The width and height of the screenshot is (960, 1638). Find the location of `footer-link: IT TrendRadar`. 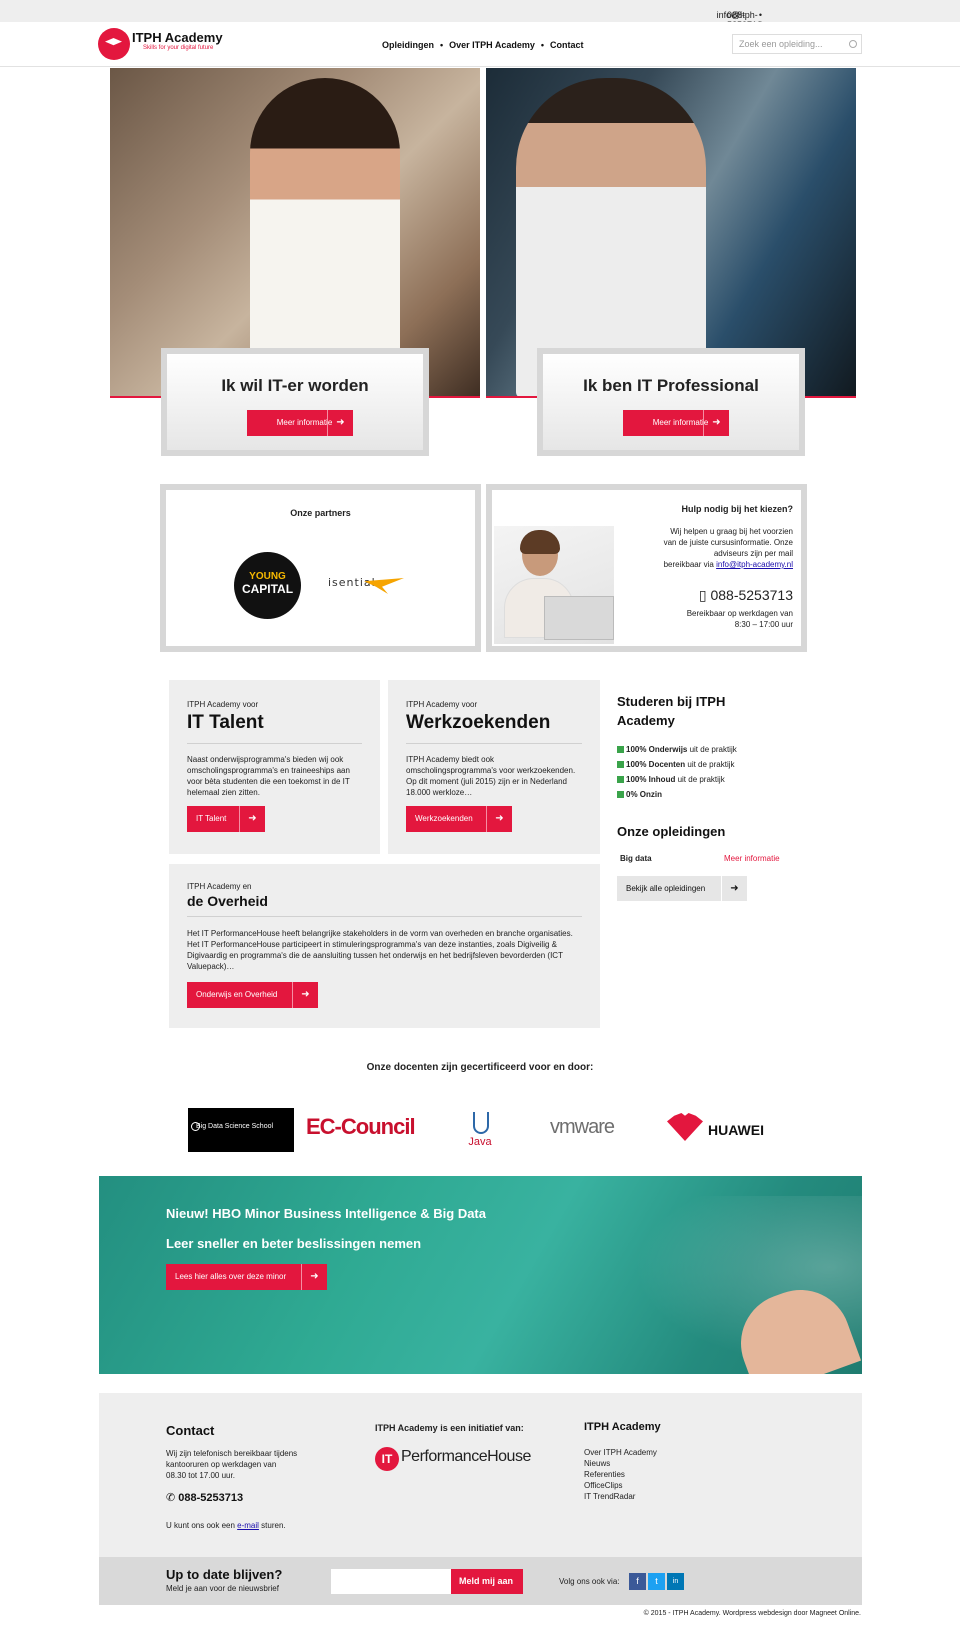

footer-link: IT TrendRadar is located at coordinates (609, 1496).